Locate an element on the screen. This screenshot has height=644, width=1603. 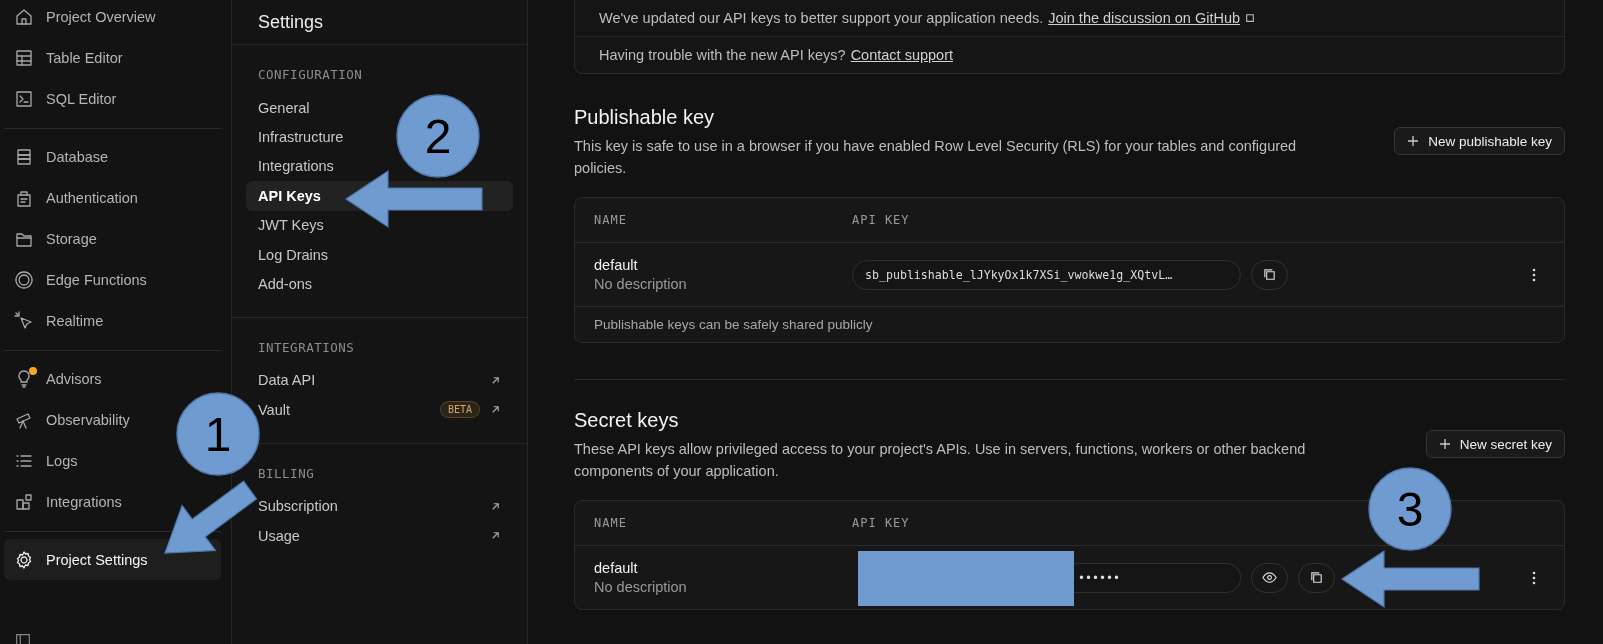
table-icon is located at coordinates (24, 57).